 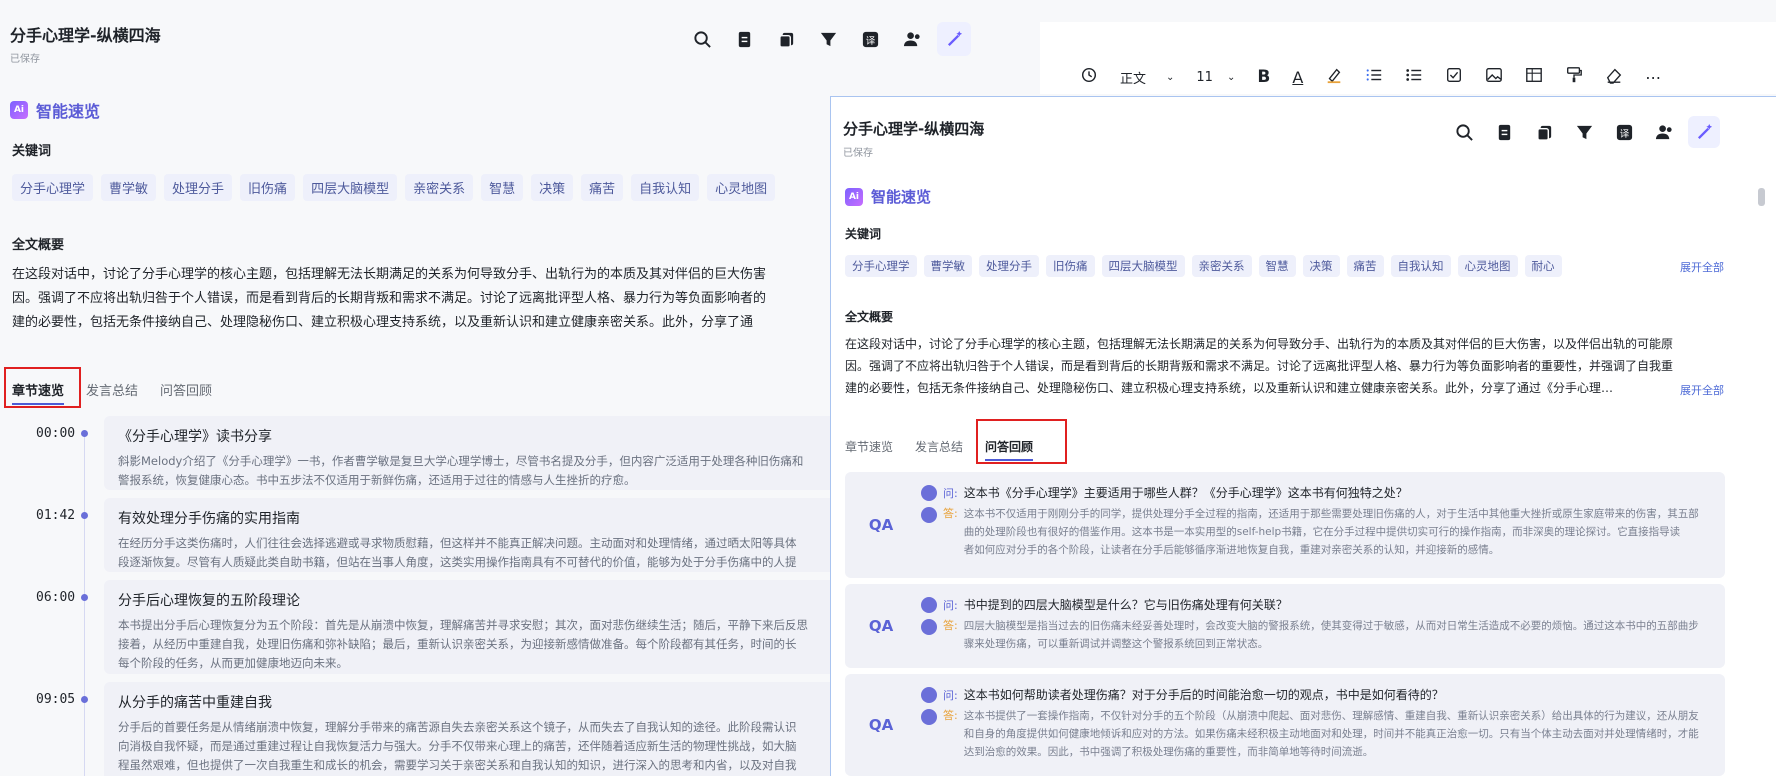 I want to click on scrollbar-thumb, so click(x=1761, y=197).